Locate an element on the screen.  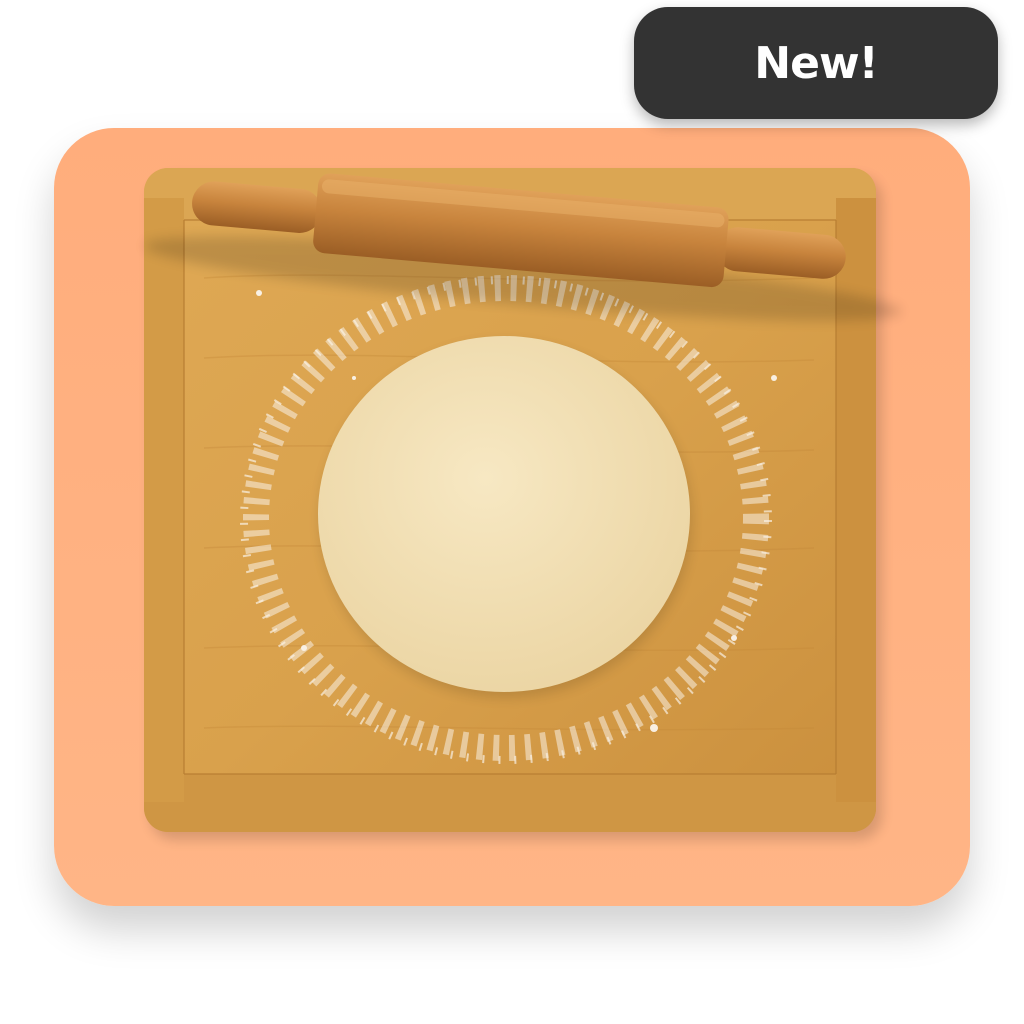
new-badge: New! is located at coordinates (816, 63).